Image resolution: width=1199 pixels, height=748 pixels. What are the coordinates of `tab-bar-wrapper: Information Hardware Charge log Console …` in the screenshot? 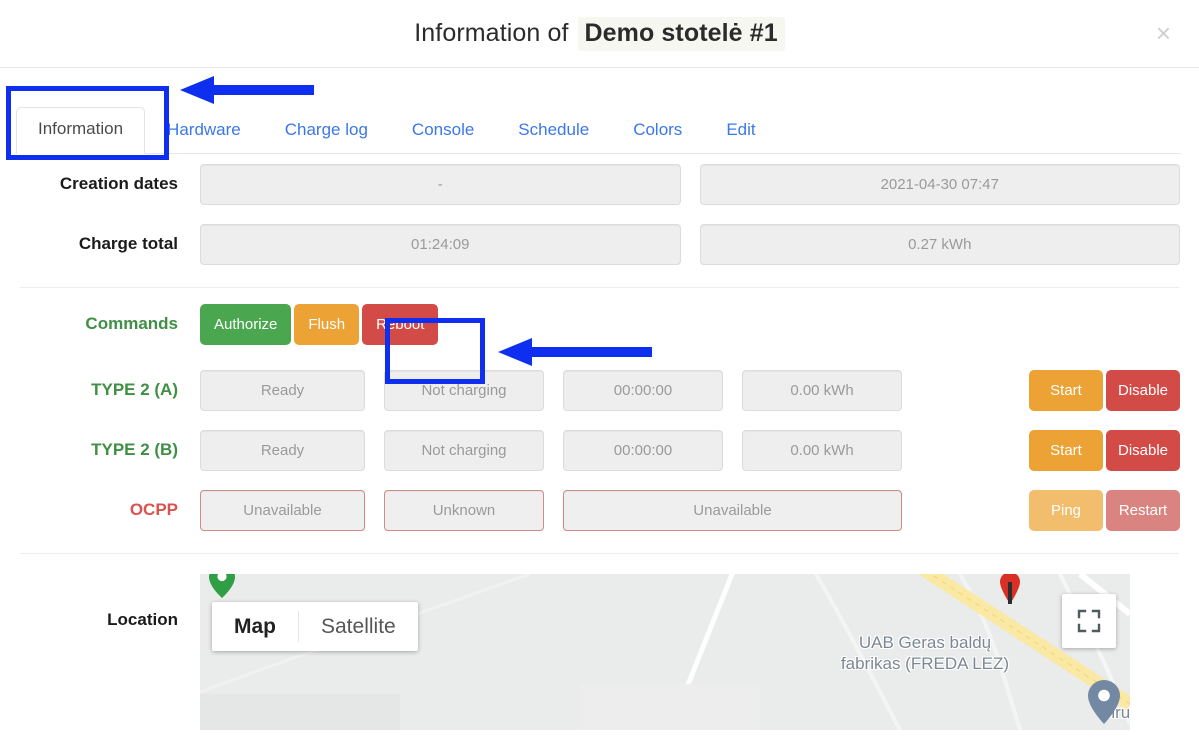 It's located at (599, 111).